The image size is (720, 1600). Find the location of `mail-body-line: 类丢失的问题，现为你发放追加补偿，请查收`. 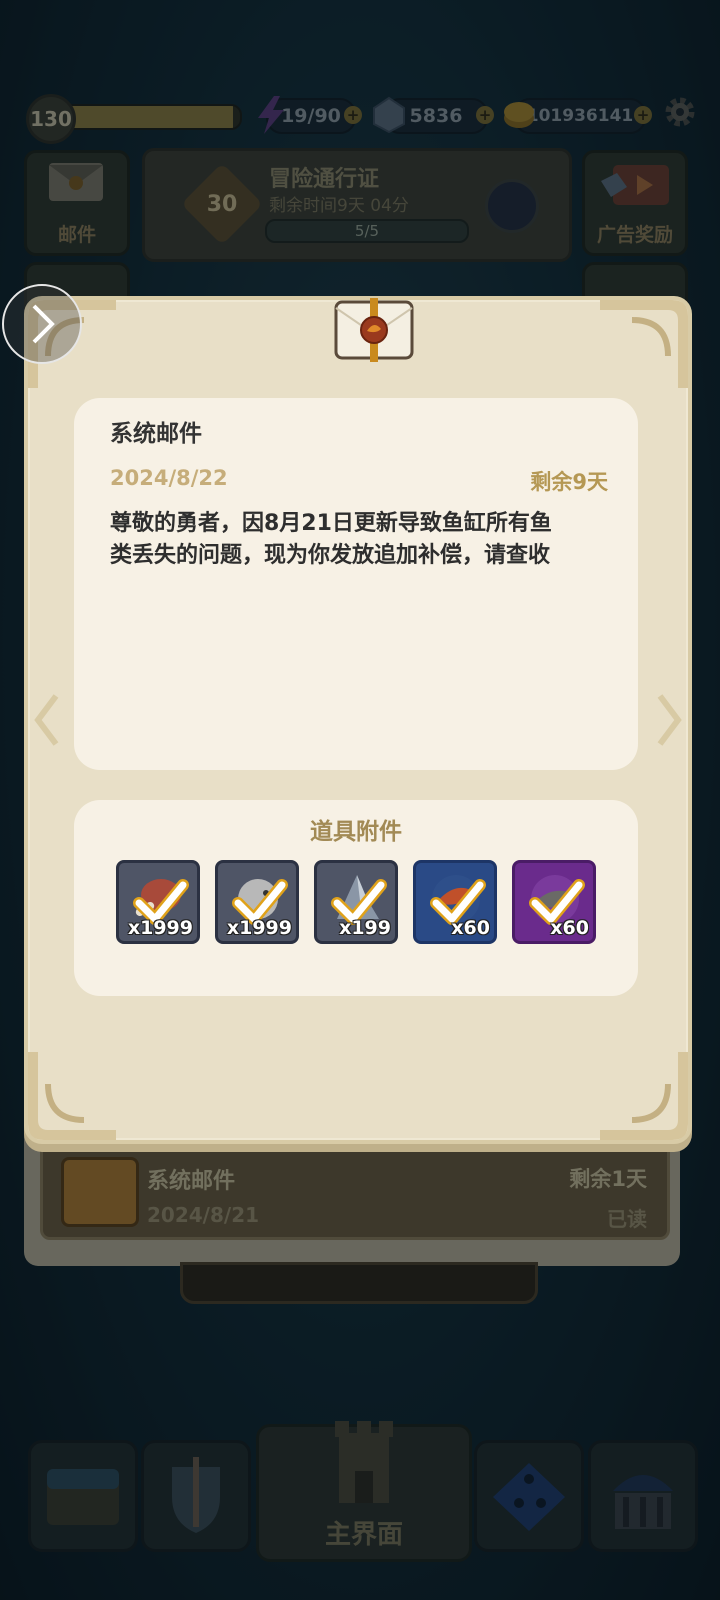

mail-body-line: 类丢失的问题，现为你发放追加补偿，请查收 is located at coordinates (330, 555).